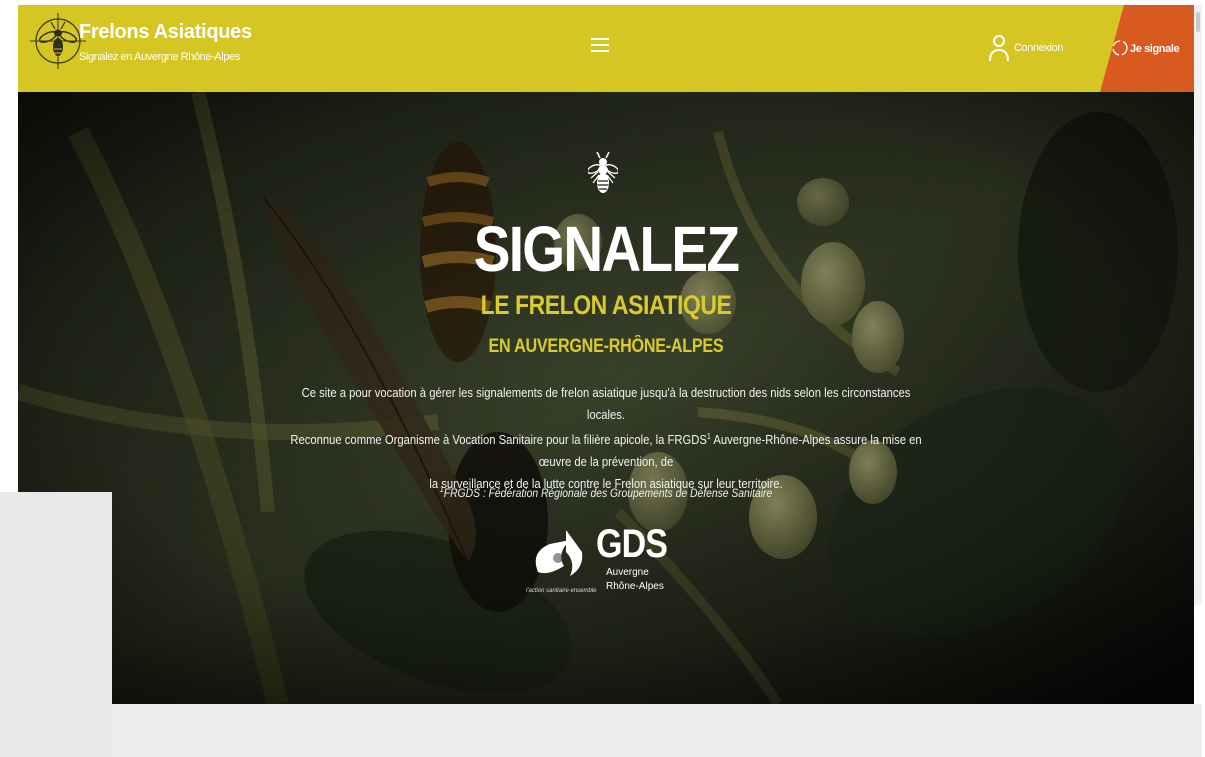 Image resolution: width=1205 pixels, height=757 pixels. Describe the element at coordinates (1038, 48) in the screenshot. I see `login-label: Connexion` at that location.